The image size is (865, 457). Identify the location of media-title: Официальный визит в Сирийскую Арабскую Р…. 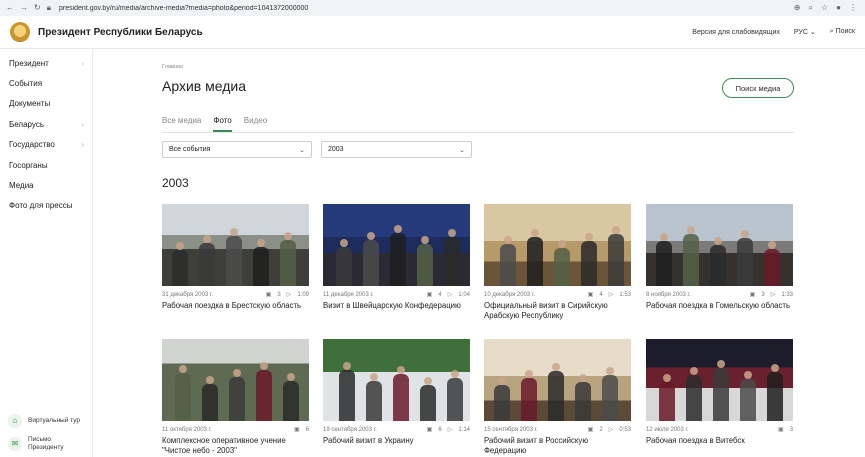
(557, 310).